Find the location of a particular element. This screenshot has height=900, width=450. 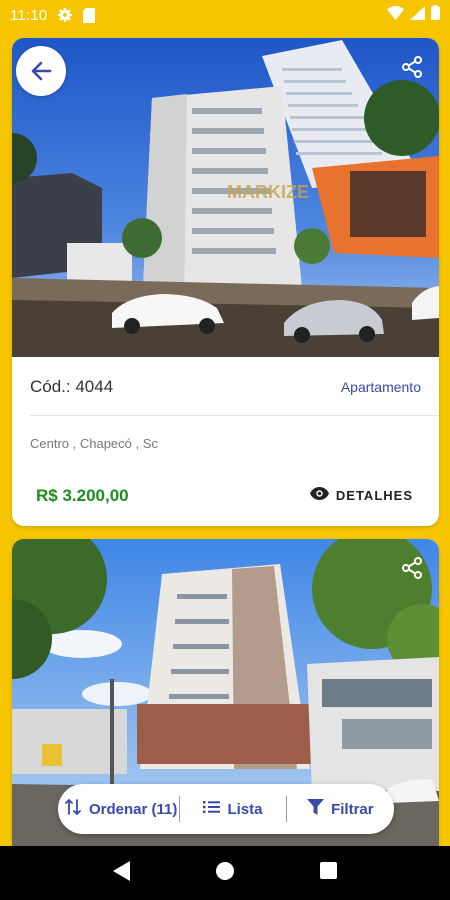

nav-back-button is located at coordinates (122, 873).